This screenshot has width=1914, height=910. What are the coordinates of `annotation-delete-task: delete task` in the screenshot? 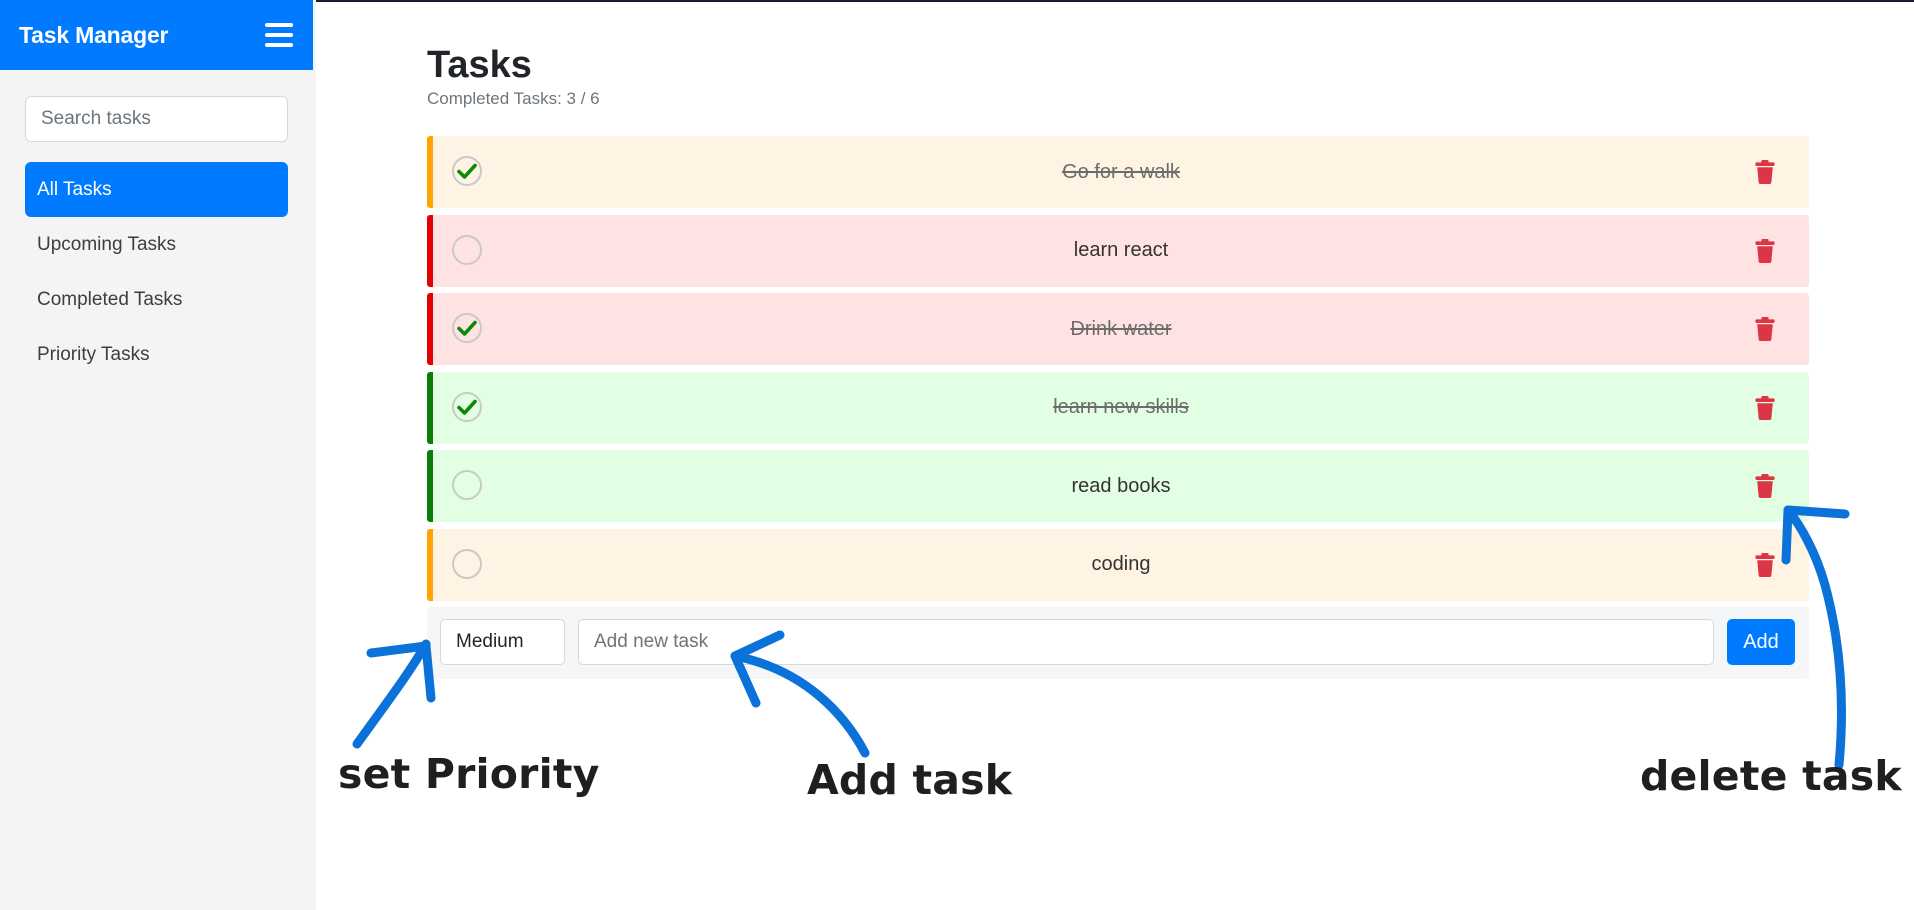 It's located at (1771, 776).